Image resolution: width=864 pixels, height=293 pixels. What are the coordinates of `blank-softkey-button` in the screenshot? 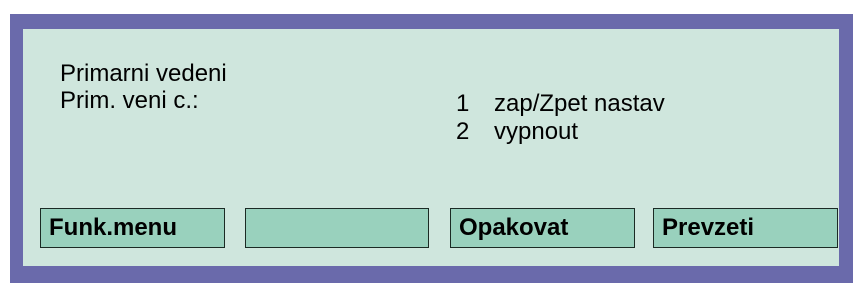 It's located at (337, 228).